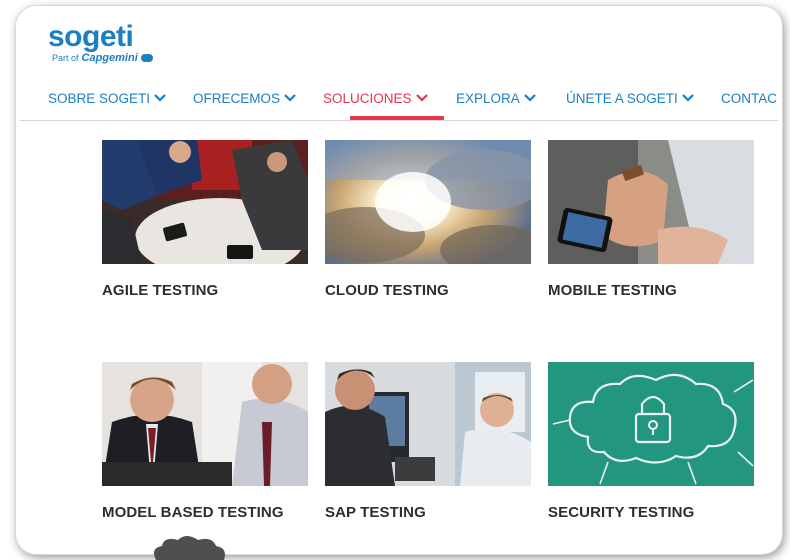  I want to click on sogeti-logo: sogeti Part of Capgemini, so click(100, 43).